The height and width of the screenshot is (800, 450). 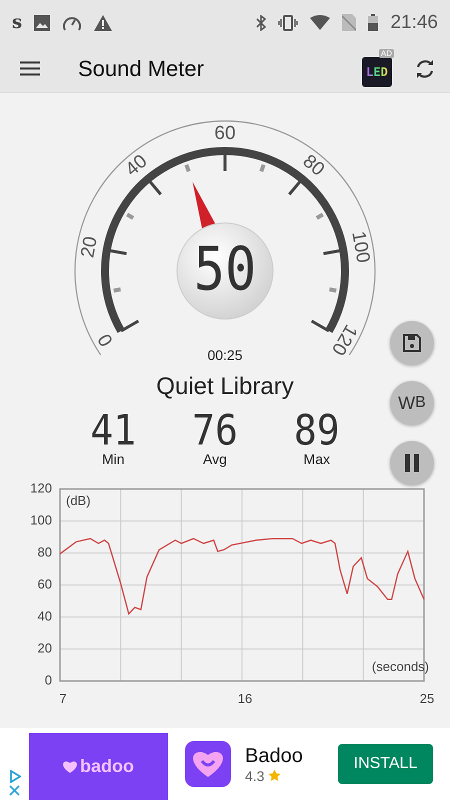 What do you see at coordinates (30, 68) in the screenshot?
I see `menu-icon` at bounding box center [30, 68].